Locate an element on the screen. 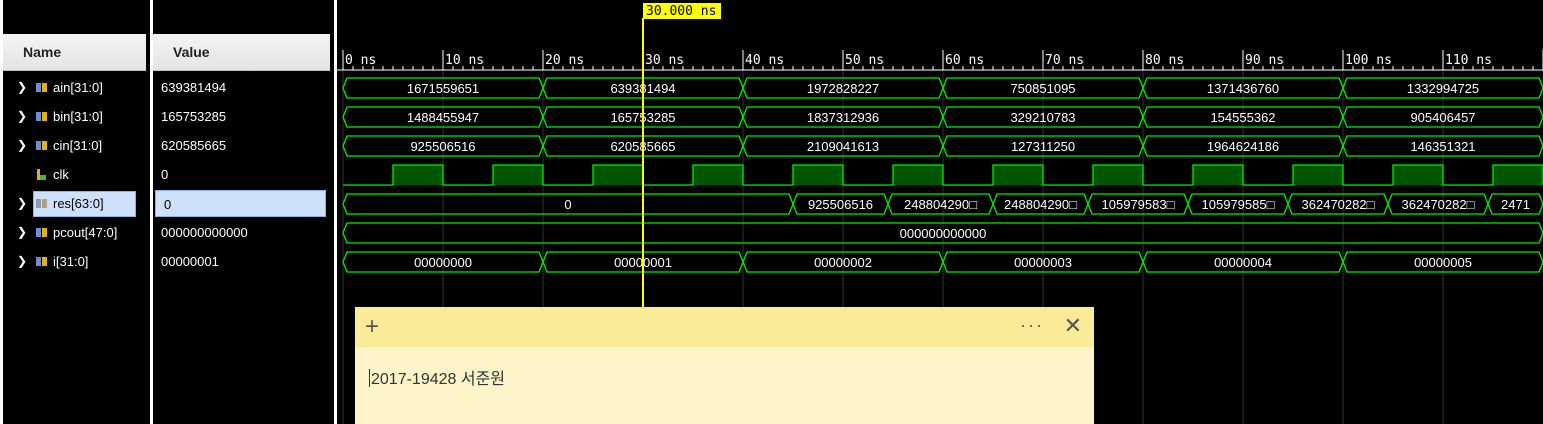 Image resolution: width=1543 pixels, height=424 pixels. time-axis-label: 110 ns is located at coordinates (1468, 60).